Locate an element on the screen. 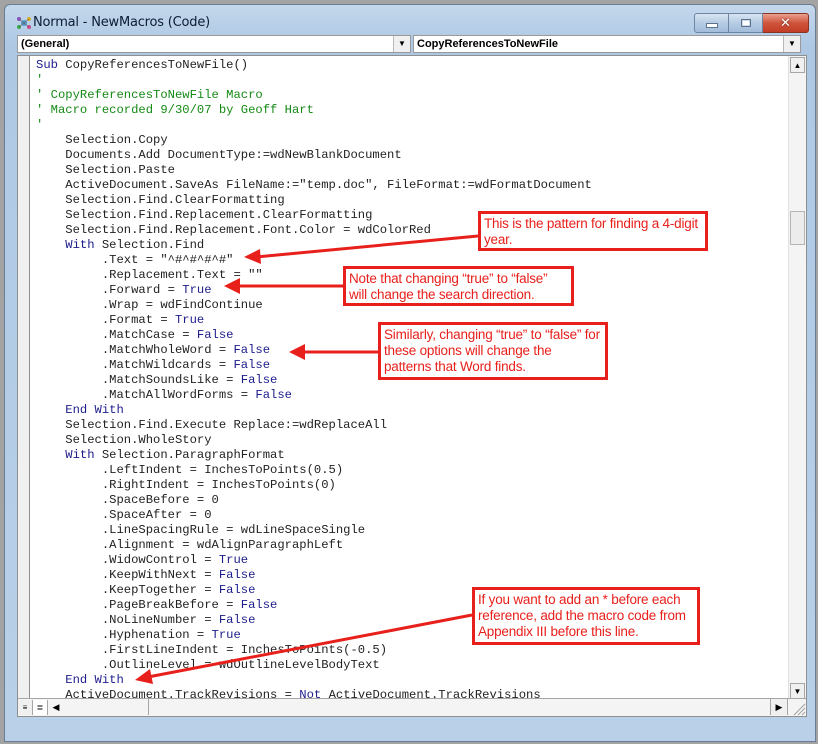  code-line: Sub CopyReferencesToNewFile() is located at coordinates (314, 65).